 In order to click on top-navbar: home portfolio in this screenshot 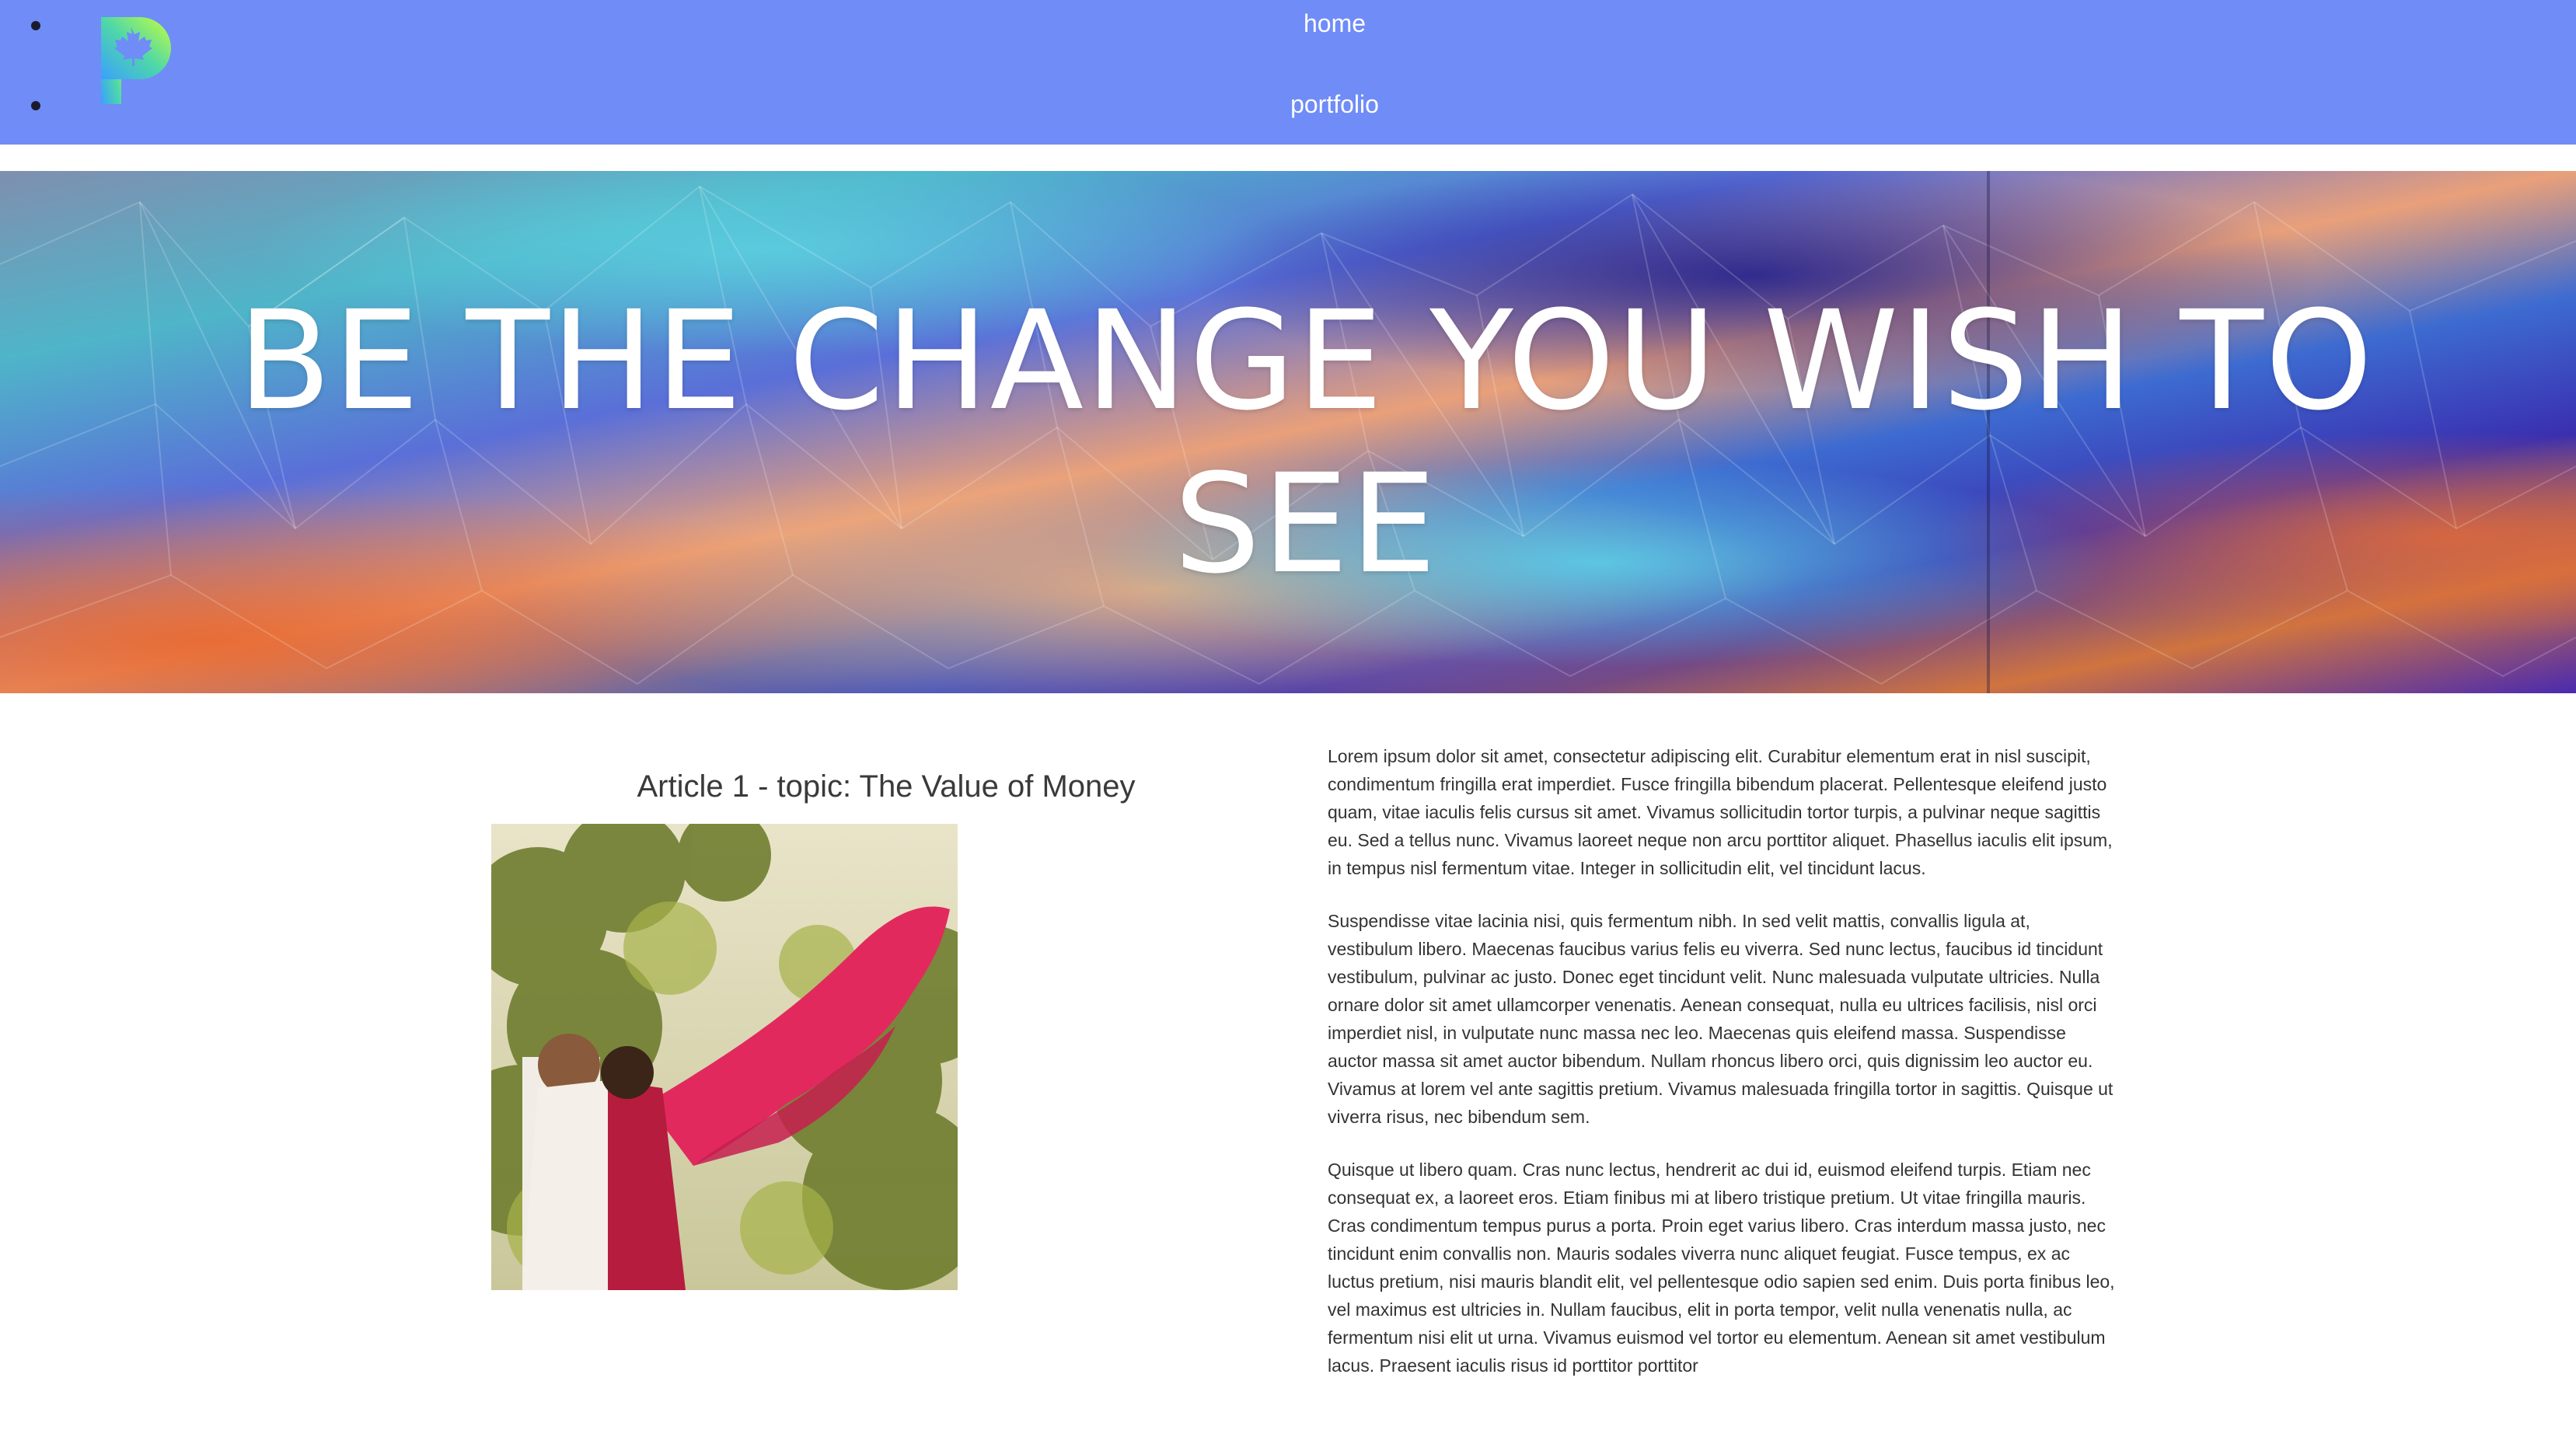, I will do `click(1288, 72)`.